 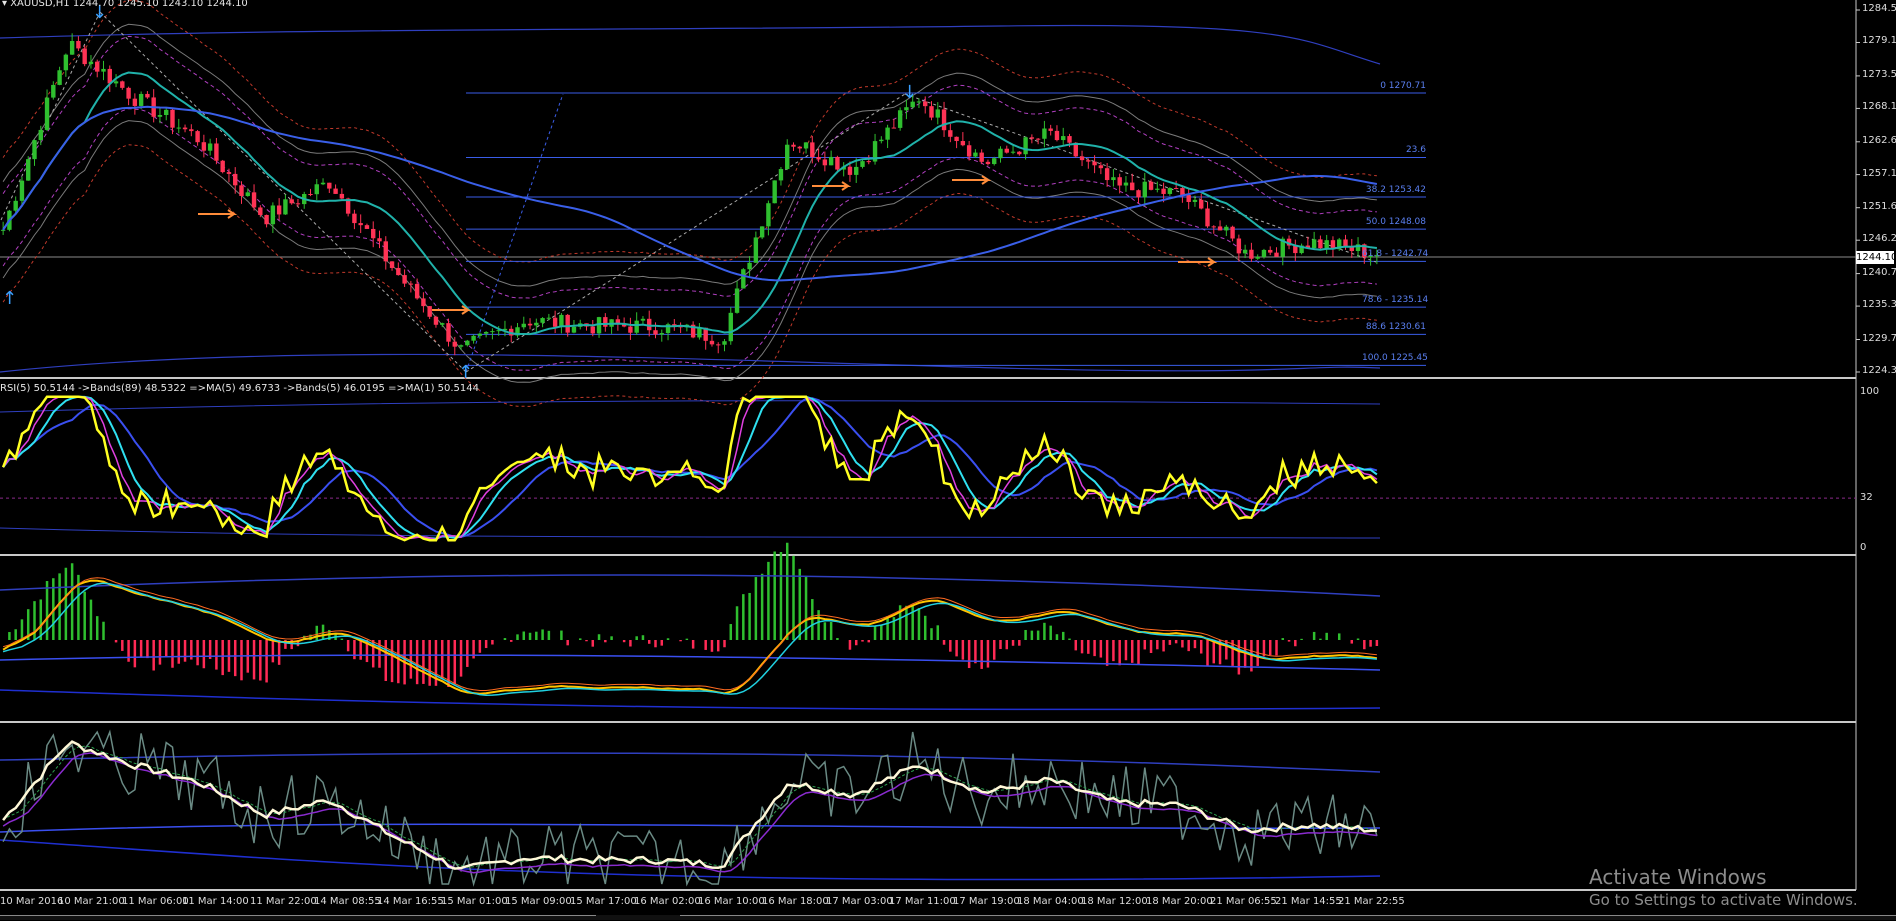 What do you see at coordinates (1879, 140) in the screenshot?
I see `y-tick-label: 1262.60` at bounding box center [1879, 140].